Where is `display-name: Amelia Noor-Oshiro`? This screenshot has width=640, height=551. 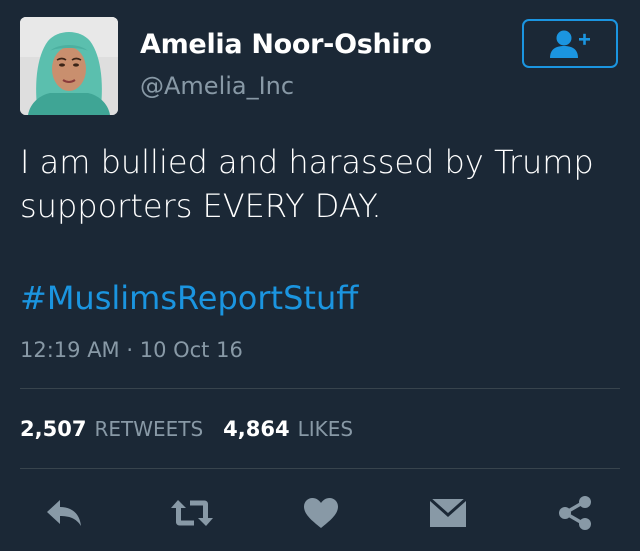
display-name: Amelia Noor-Oshiro is located at coordinates (286, 44).